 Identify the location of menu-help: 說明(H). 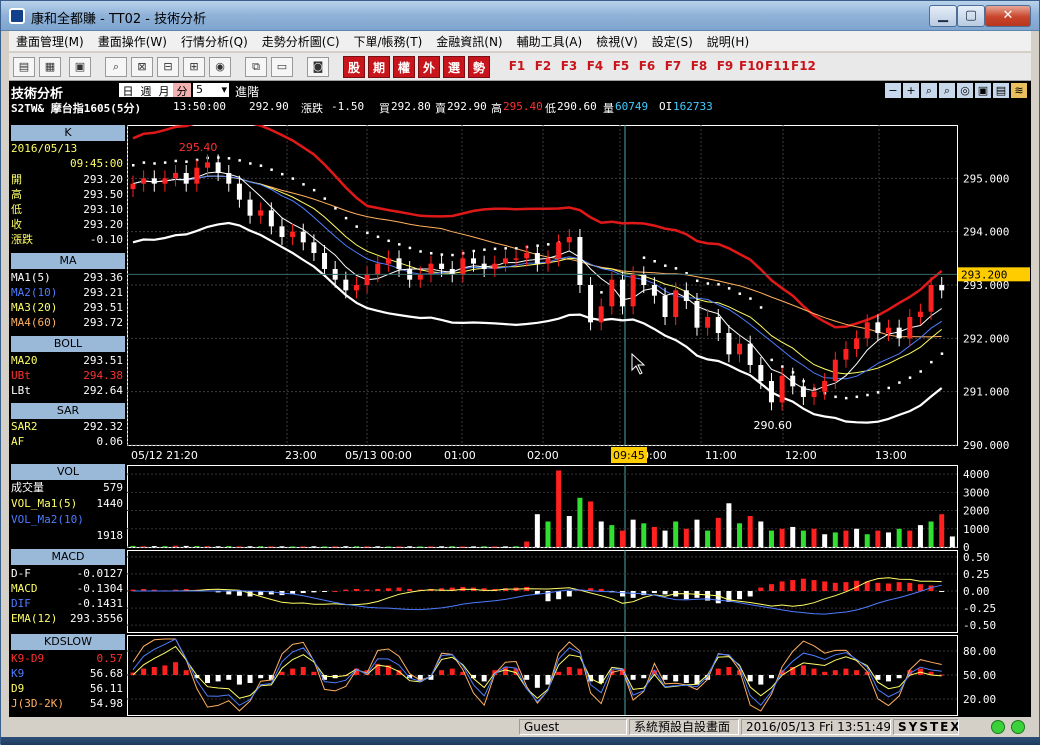
(728, 41).